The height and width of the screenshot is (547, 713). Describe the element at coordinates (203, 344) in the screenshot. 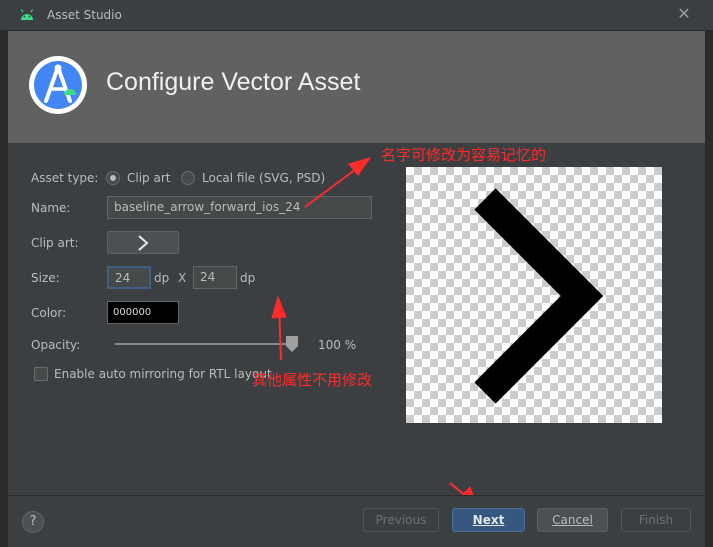

I see `opacity-slider` at that location.